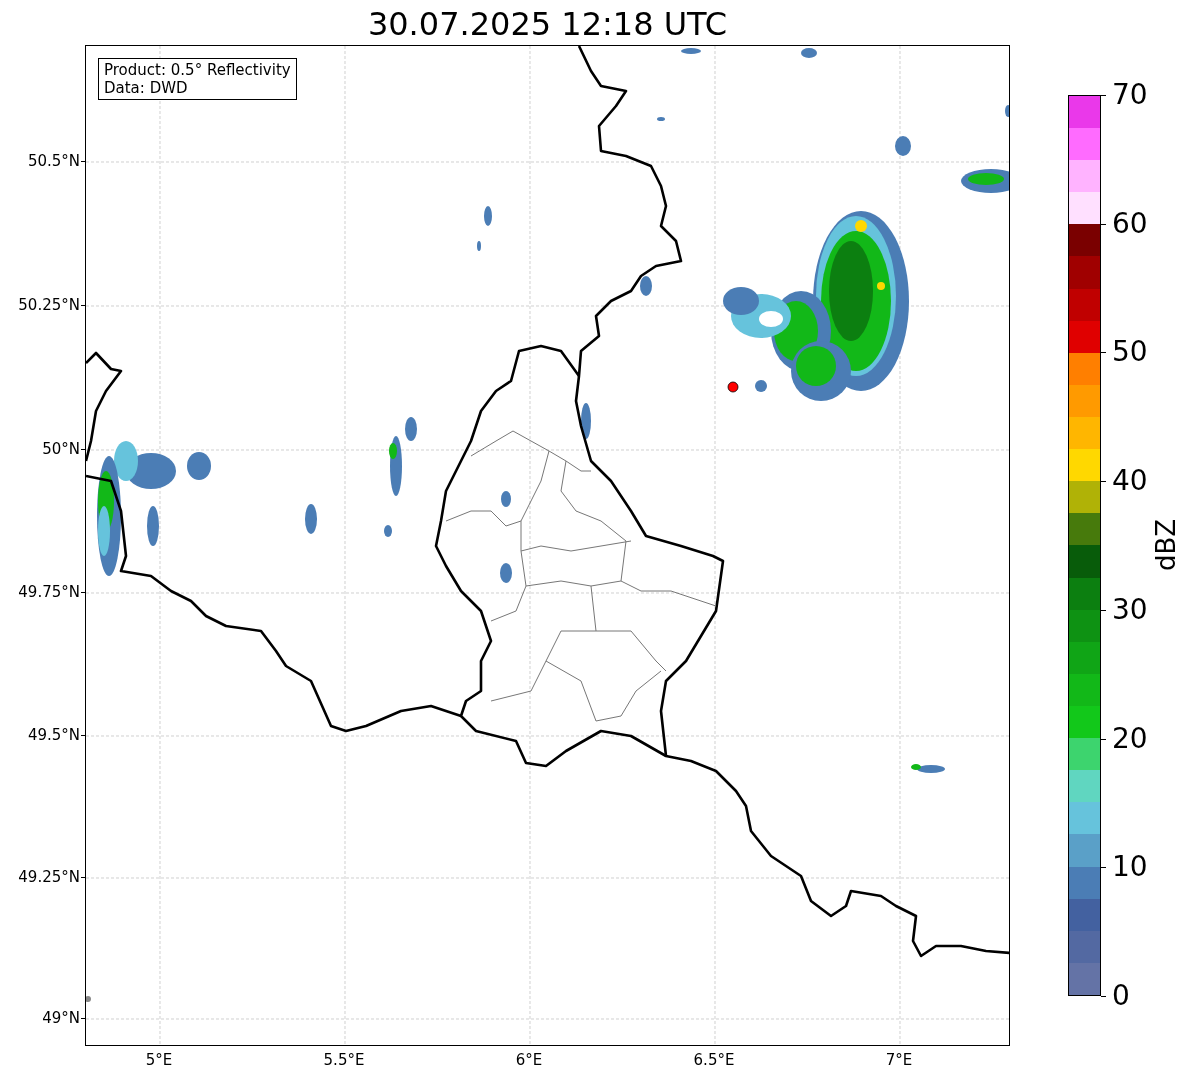  What do you see at coordinates (733, 387) in the screenshot?
I see `radar-site-marker` at bounding box center [733, 387].